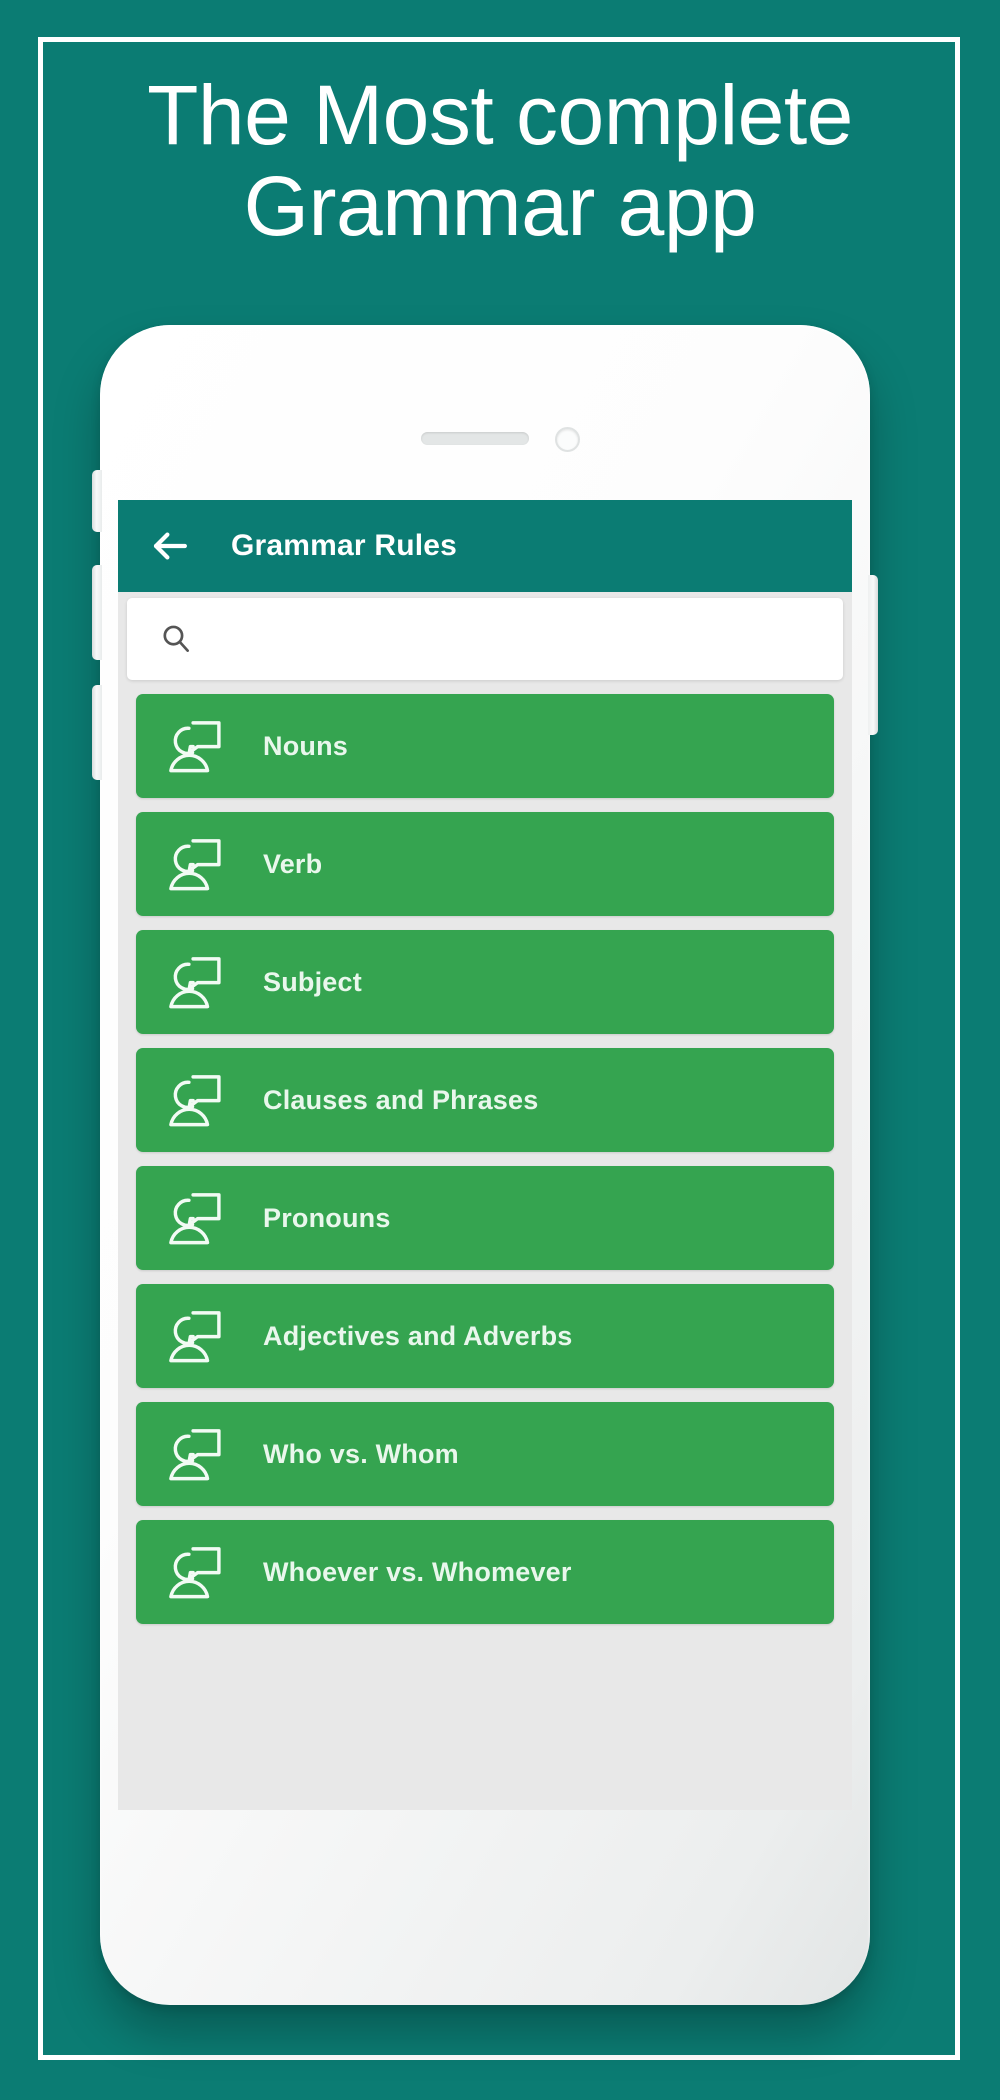 The height and width of the screenshot is (2100, 1000). What do you see at coordinates (97, 732) in the screenshot?
I see `volume-down-button` at bounding box center [97, 732].